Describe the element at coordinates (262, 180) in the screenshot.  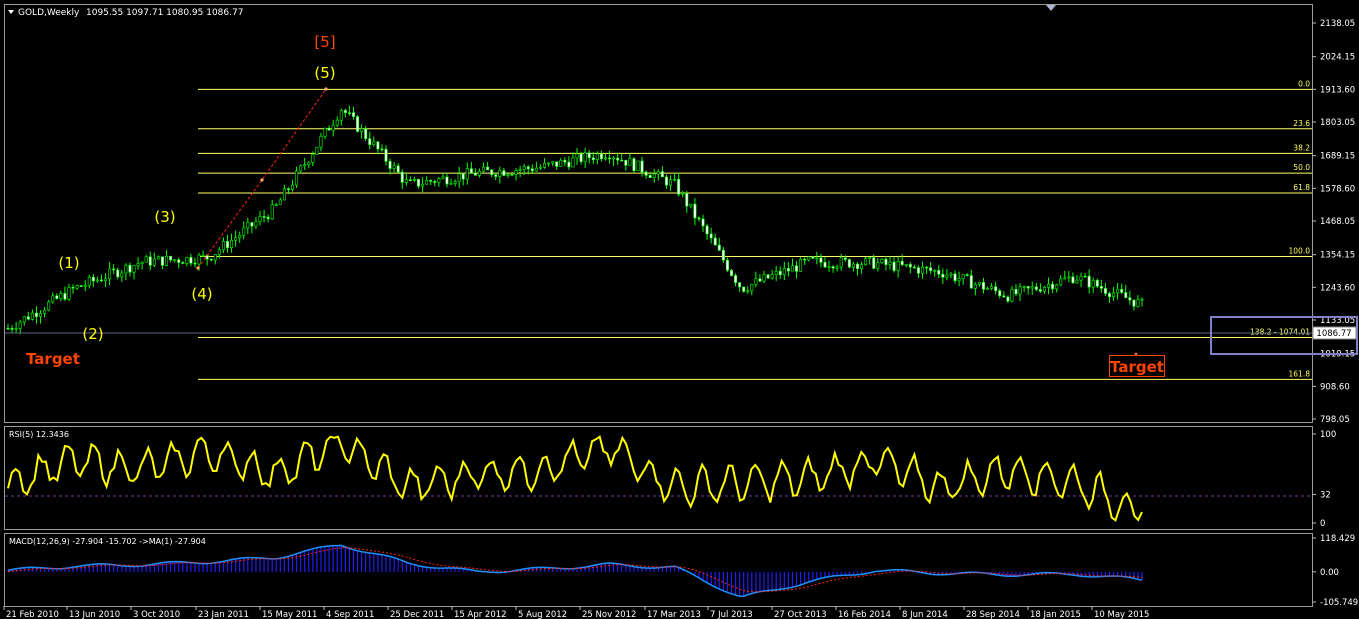
I see `wave-point` at that location.